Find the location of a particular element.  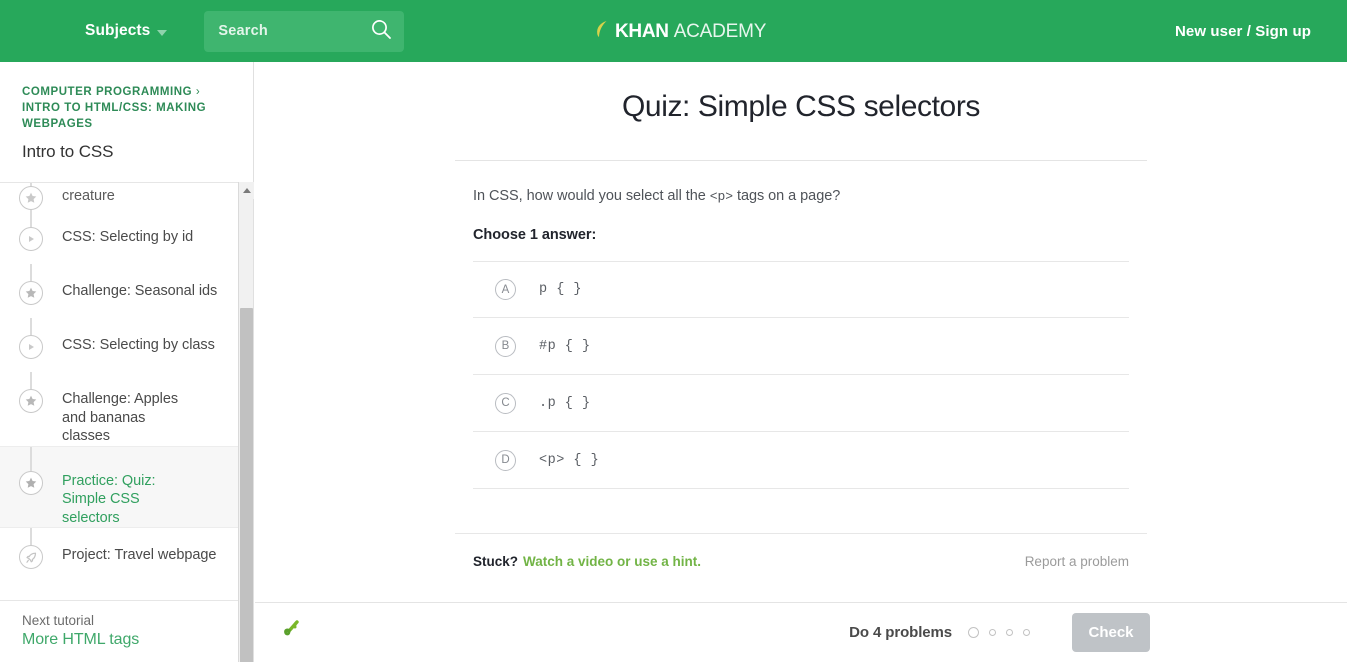

search-icon is located at coordinates (381, 31).